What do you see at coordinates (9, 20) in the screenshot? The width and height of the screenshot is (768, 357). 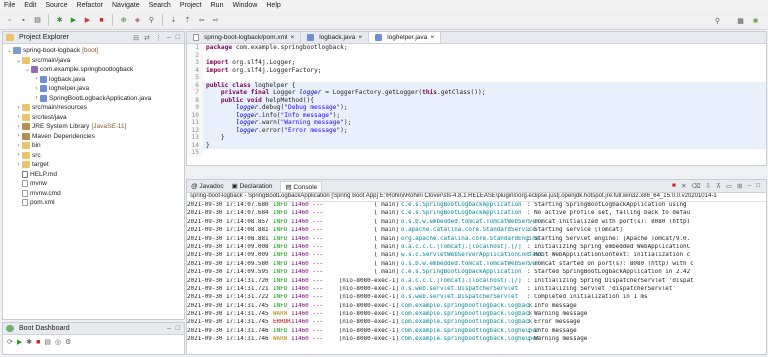 I see `new-icon: ▫` at bounding box center [9, 20].